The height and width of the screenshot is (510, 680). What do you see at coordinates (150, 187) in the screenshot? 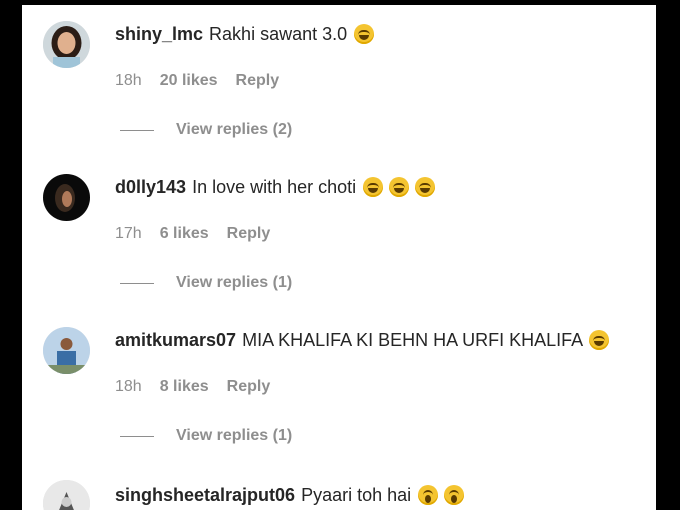
I see `comment-username: d0lly143` at bounding box center [150, 187].